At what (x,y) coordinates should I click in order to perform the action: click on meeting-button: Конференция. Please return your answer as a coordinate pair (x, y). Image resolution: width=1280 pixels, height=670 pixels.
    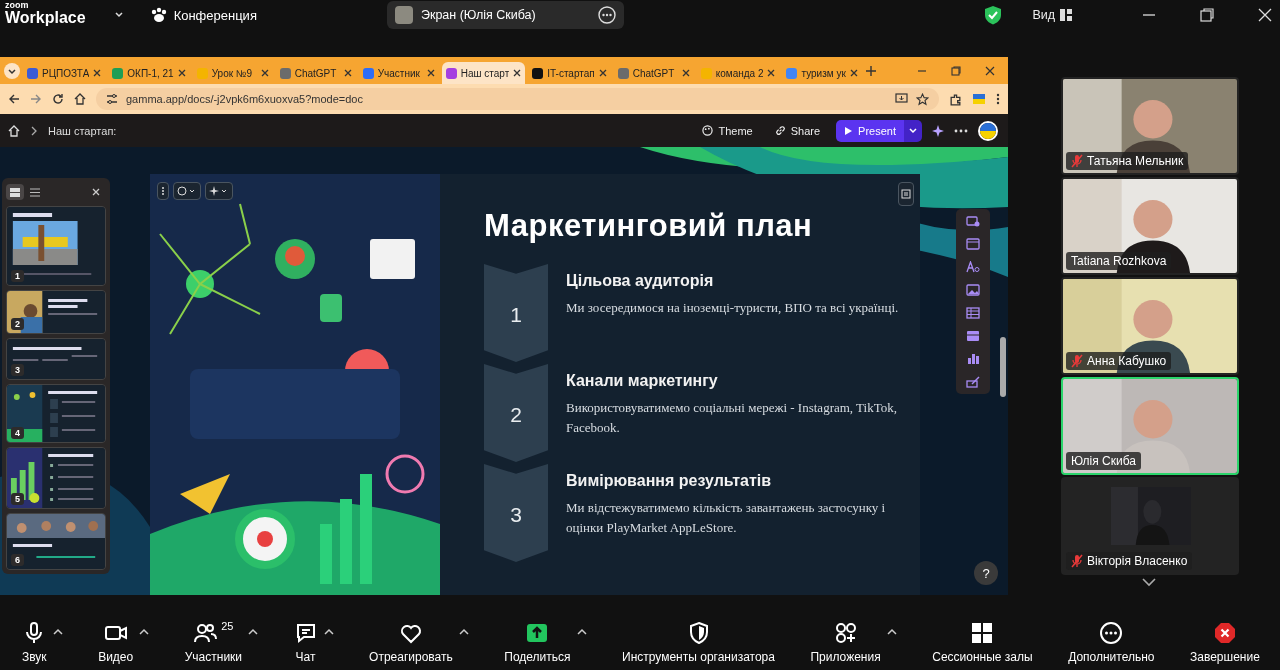
    Looking at the image, I should click on (203, 15).